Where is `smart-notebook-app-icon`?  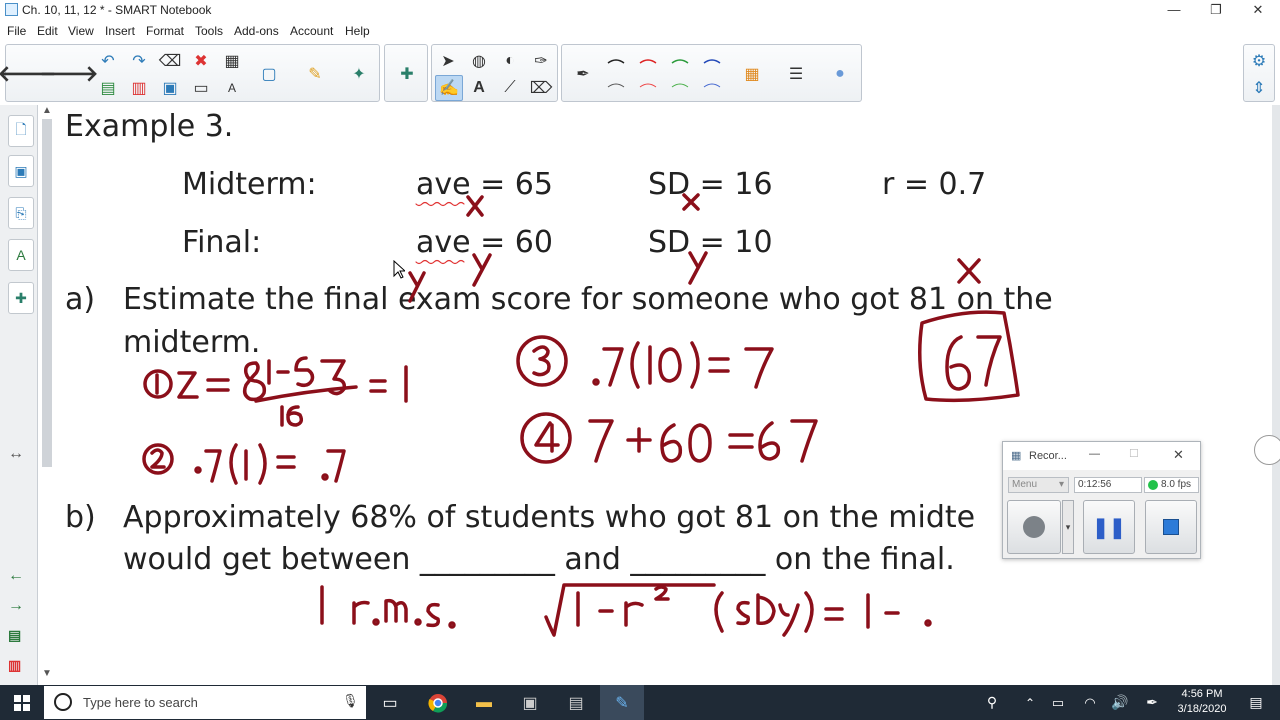 smart-notebook-app-icon is located at coordinates (11, 9).